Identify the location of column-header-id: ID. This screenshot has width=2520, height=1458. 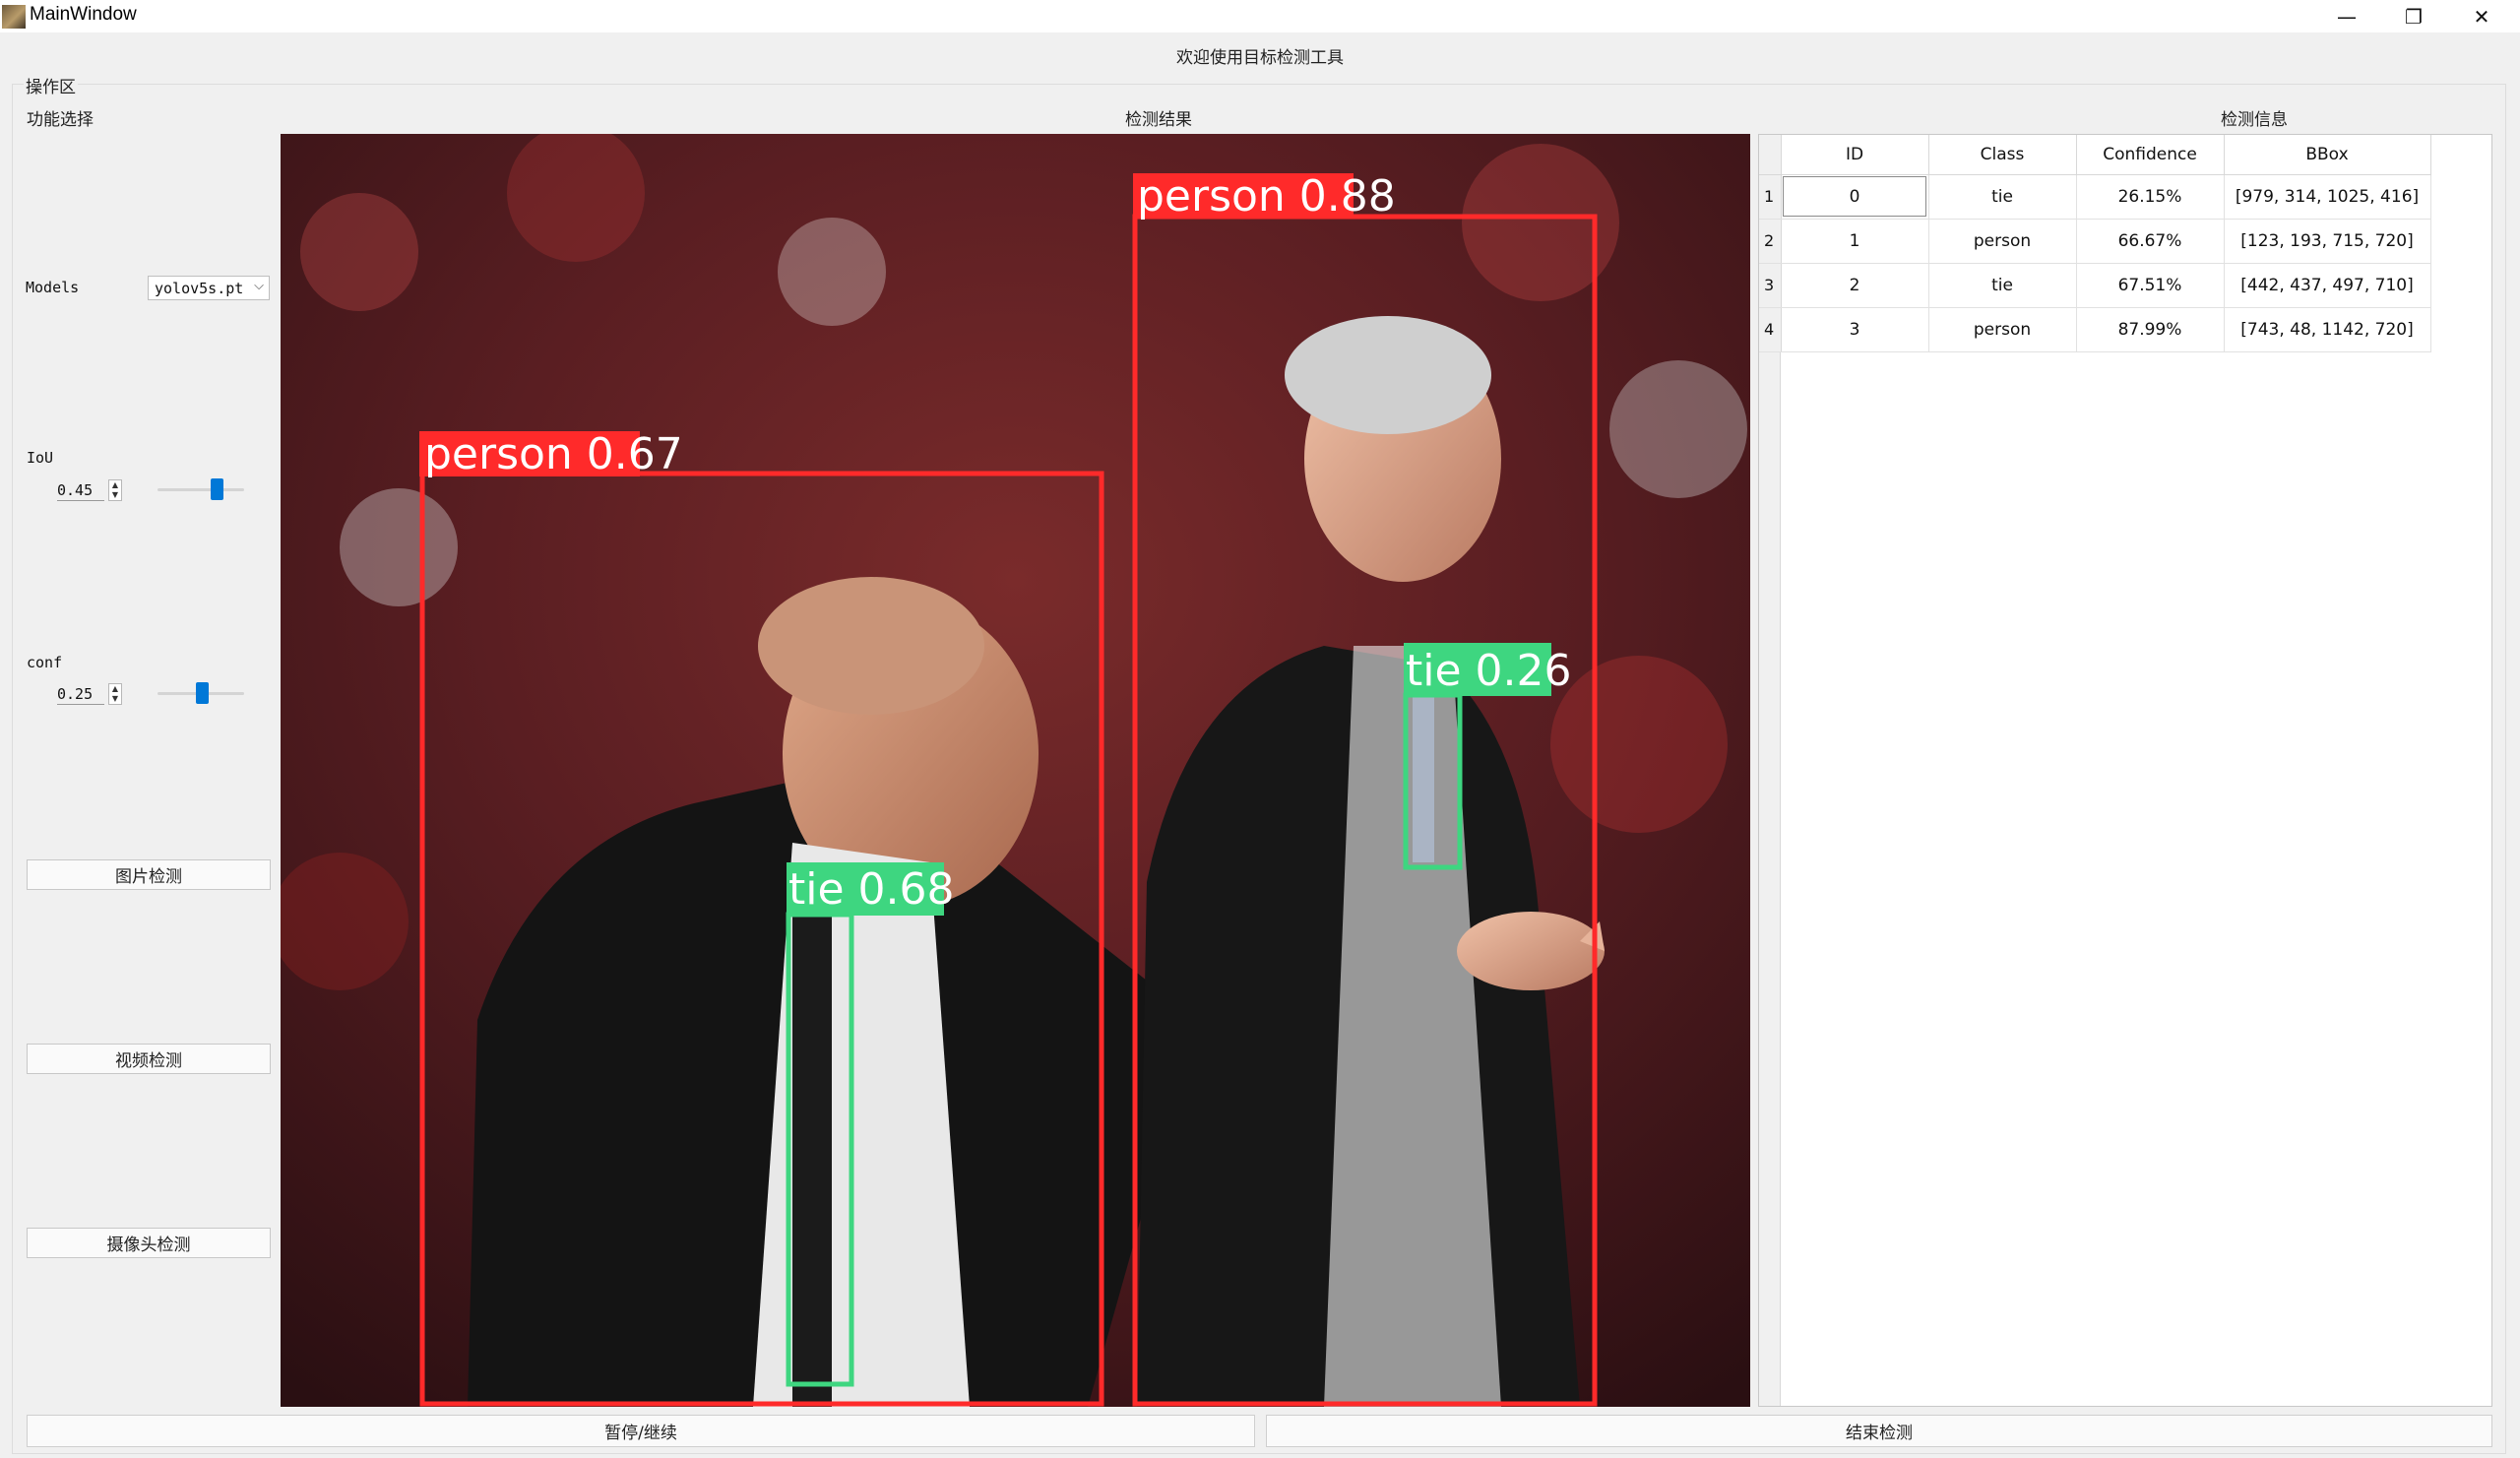
(1855, 155).